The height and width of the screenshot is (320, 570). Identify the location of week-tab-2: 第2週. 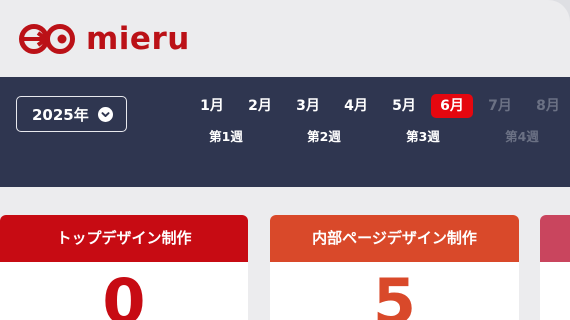
(324, 137).